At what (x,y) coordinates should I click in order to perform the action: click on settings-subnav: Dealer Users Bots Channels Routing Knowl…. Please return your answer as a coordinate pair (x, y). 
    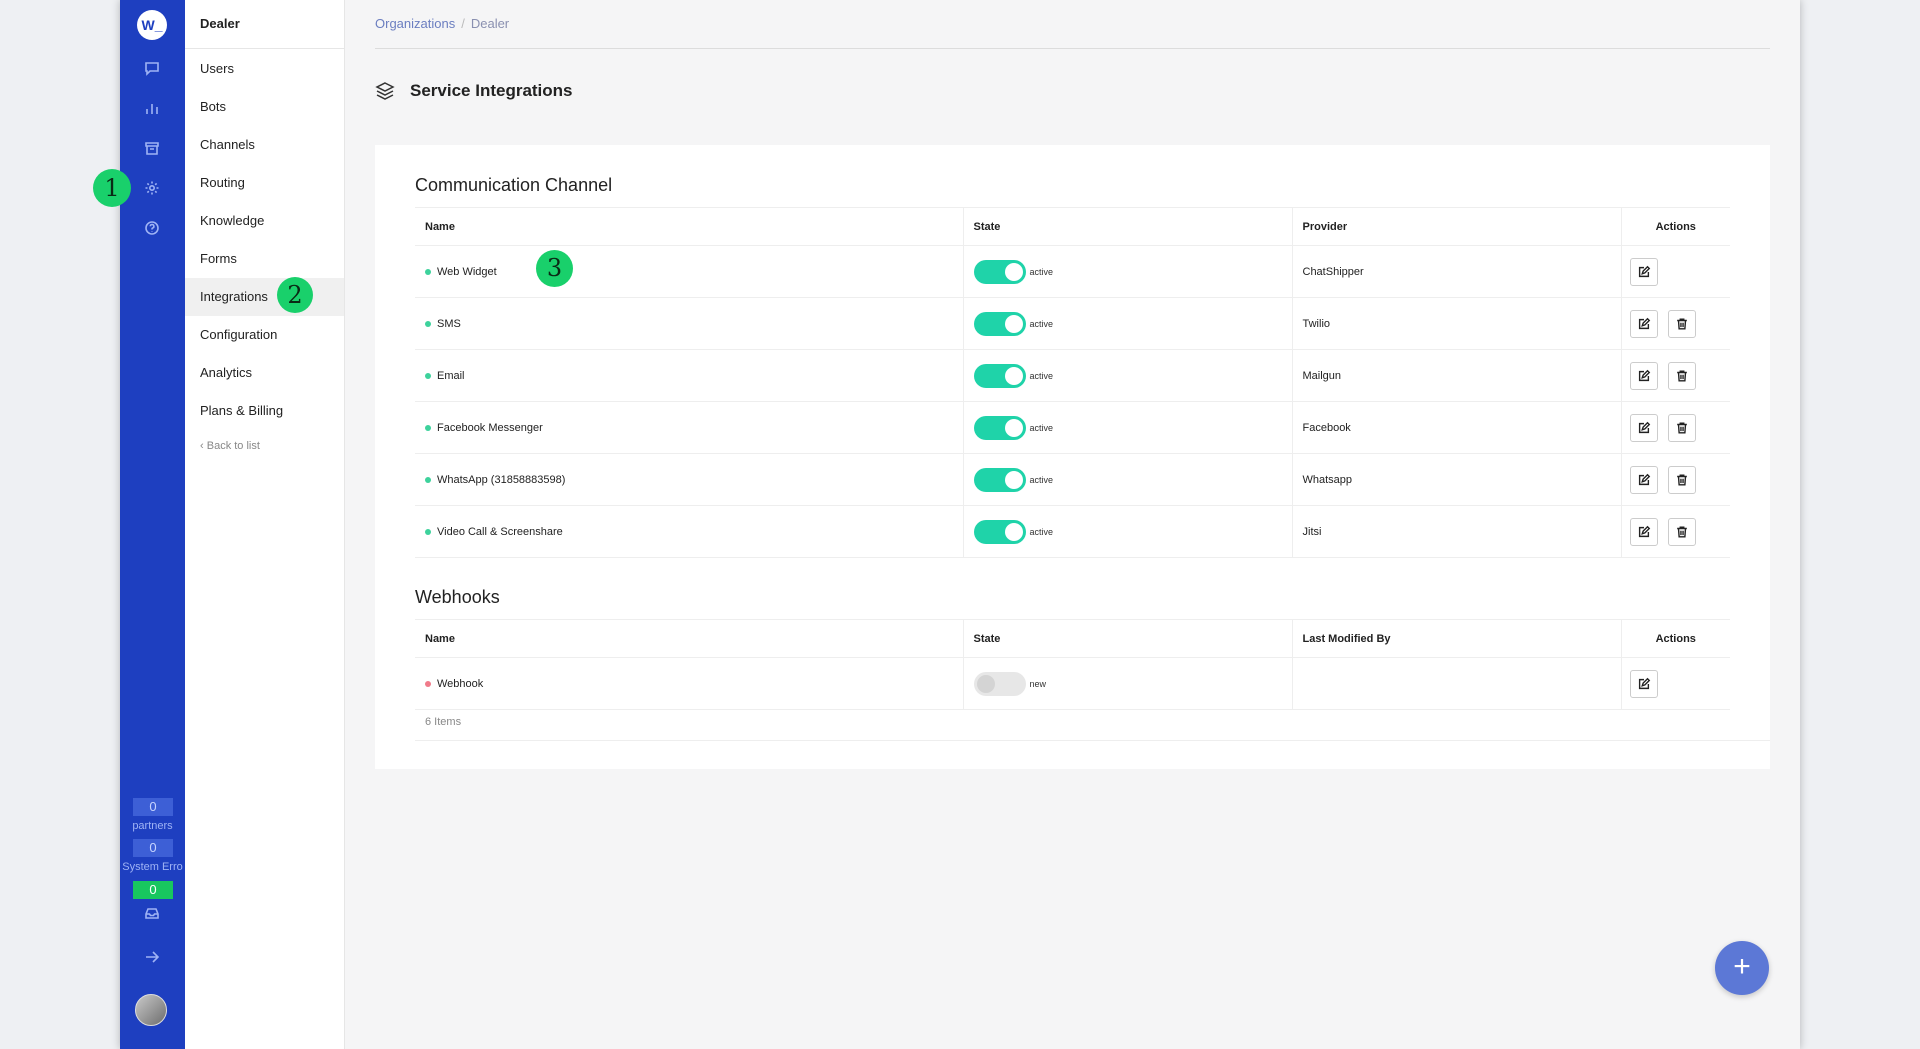
    Looking at the image, I should click on (265, 524).